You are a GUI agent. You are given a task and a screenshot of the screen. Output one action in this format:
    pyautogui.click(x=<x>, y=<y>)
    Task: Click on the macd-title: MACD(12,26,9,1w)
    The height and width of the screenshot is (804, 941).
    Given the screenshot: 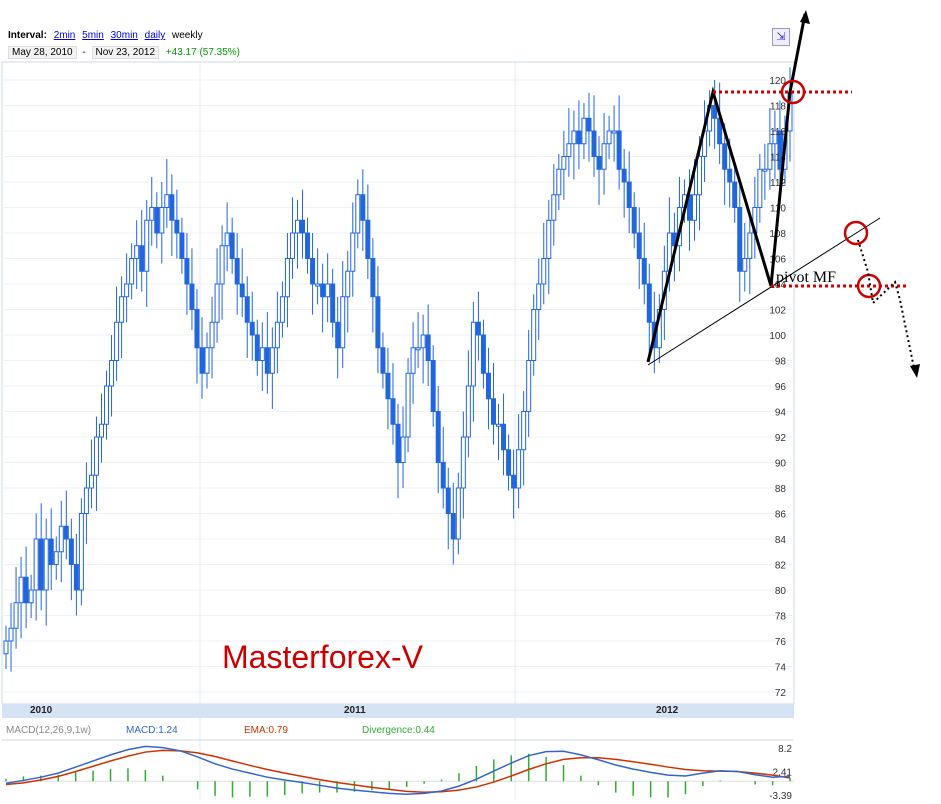 What is the action you would take?
    pyautogui.click(x=49, y=730)
    